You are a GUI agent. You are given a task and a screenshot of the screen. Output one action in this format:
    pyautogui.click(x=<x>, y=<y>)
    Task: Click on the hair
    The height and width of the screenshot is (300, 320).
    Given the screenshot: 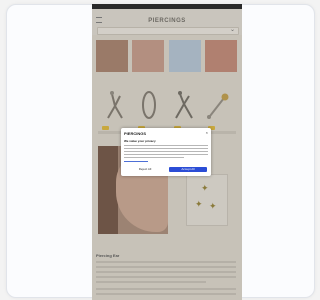 What is the action you would take?
    pyautogui.click(x=108, y=190)
    